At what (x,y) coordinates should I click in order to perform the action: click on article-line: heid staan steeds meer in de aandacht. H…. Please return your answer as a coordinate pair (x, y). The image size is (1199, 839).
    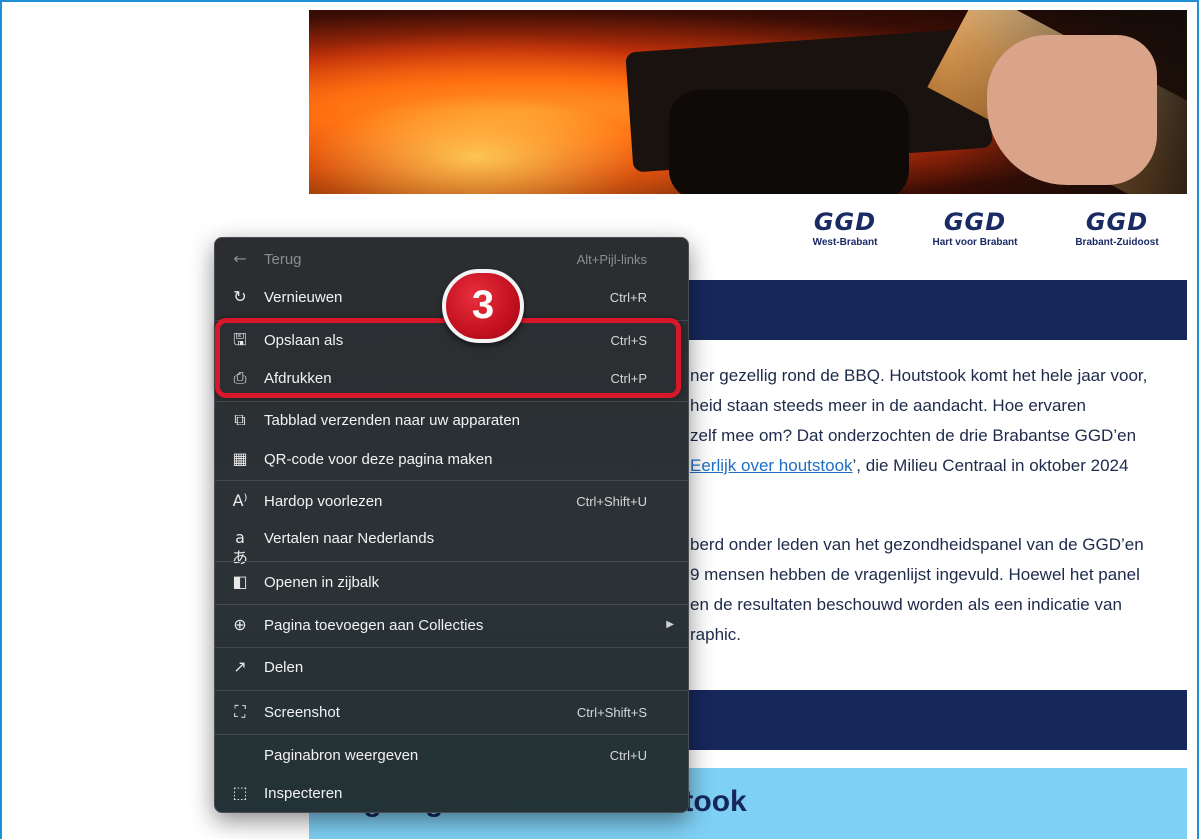
    Looking at the image, I should click on (888, 405).